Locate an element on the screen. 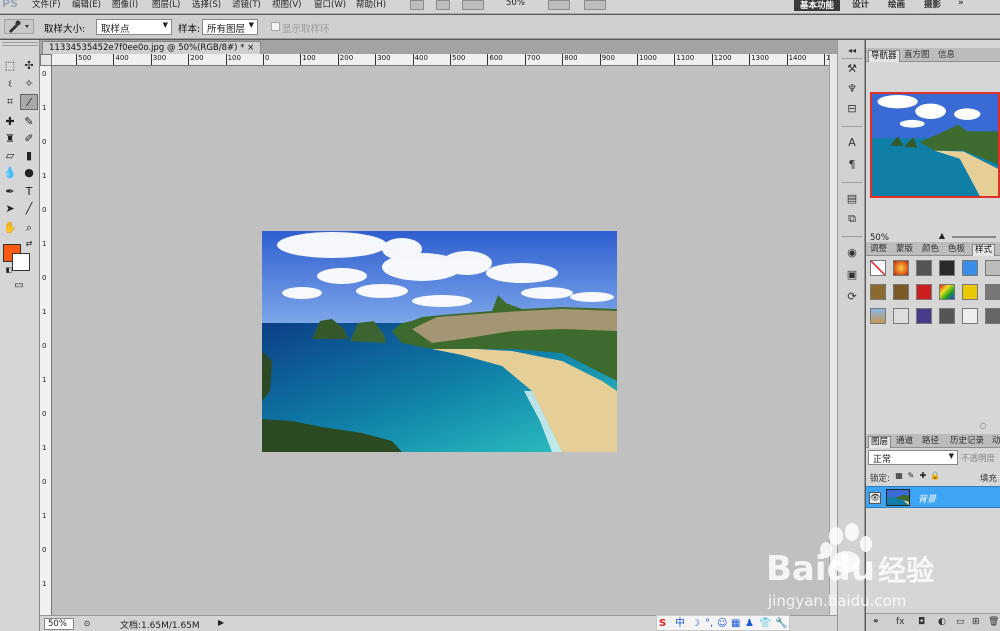 The height and width of the screenshot is (631, 1000). workspace-design: 设计 is located at coordinates (860, 5).